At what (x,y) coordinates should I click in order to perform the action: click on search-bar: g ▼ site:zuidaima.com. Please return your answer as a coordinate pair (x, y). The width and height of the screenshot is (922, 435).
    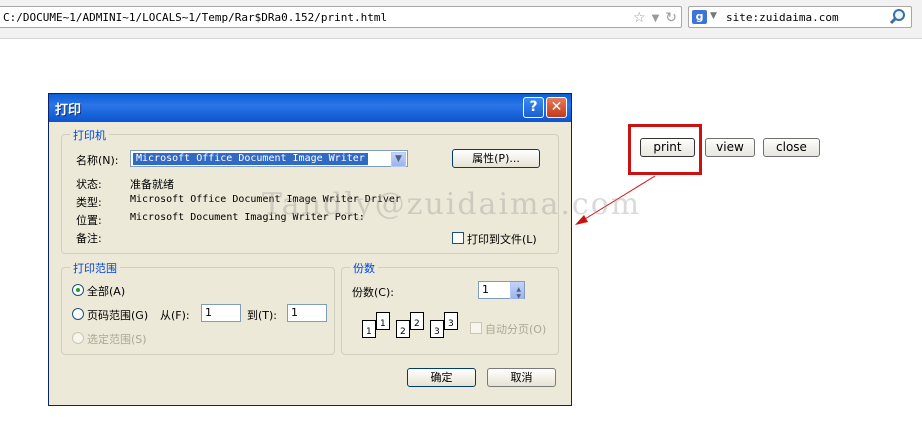
    Looking at the image, I should click on (800, 17).